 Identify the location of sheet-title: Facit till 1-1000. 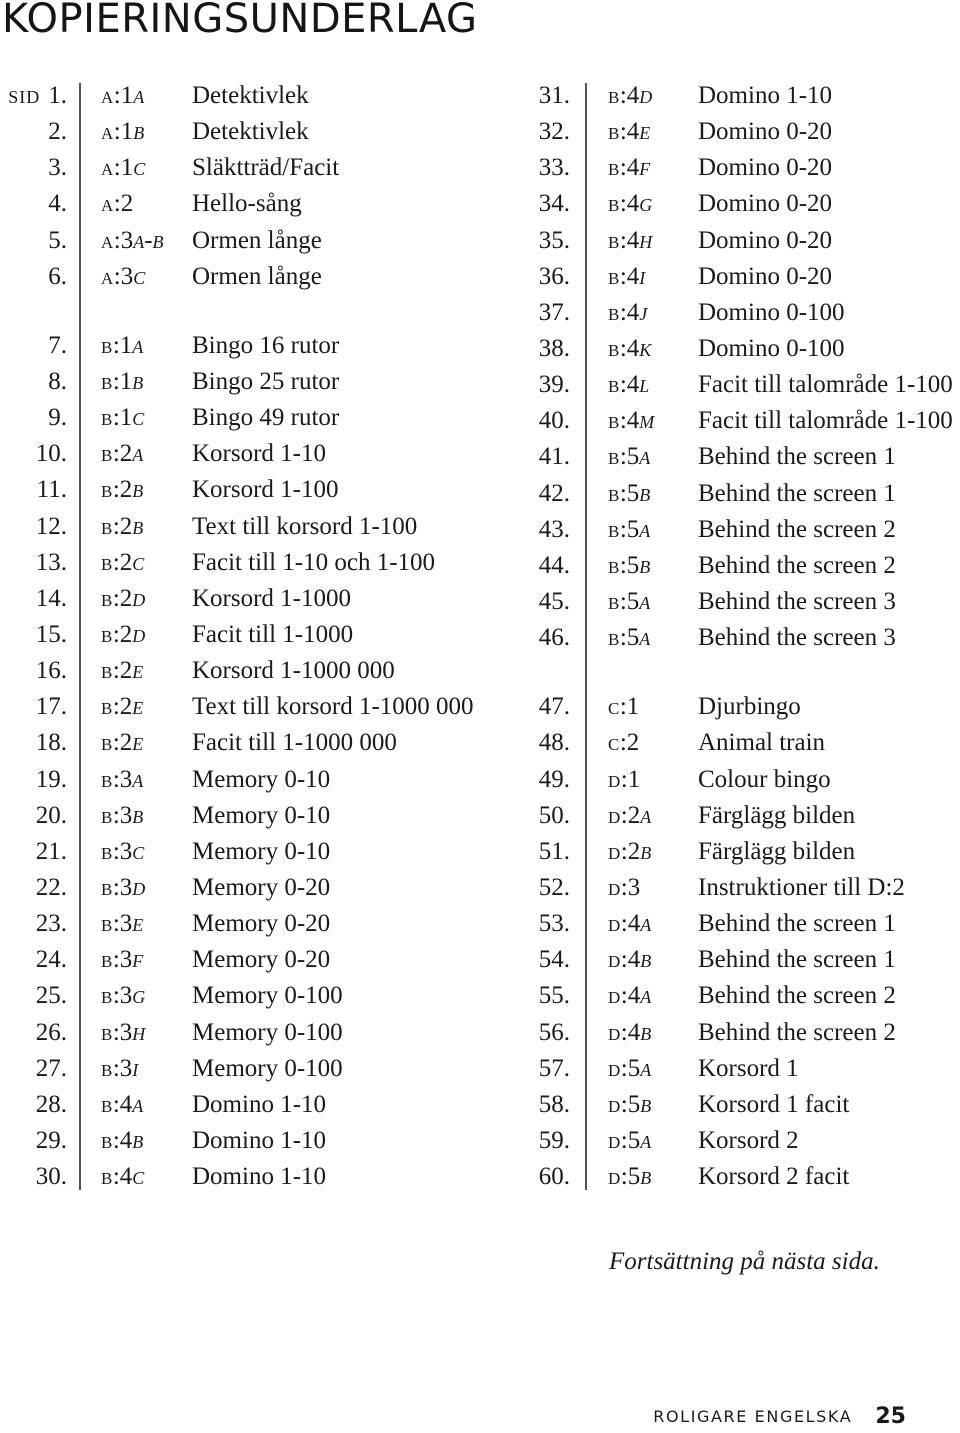
(273, 634).